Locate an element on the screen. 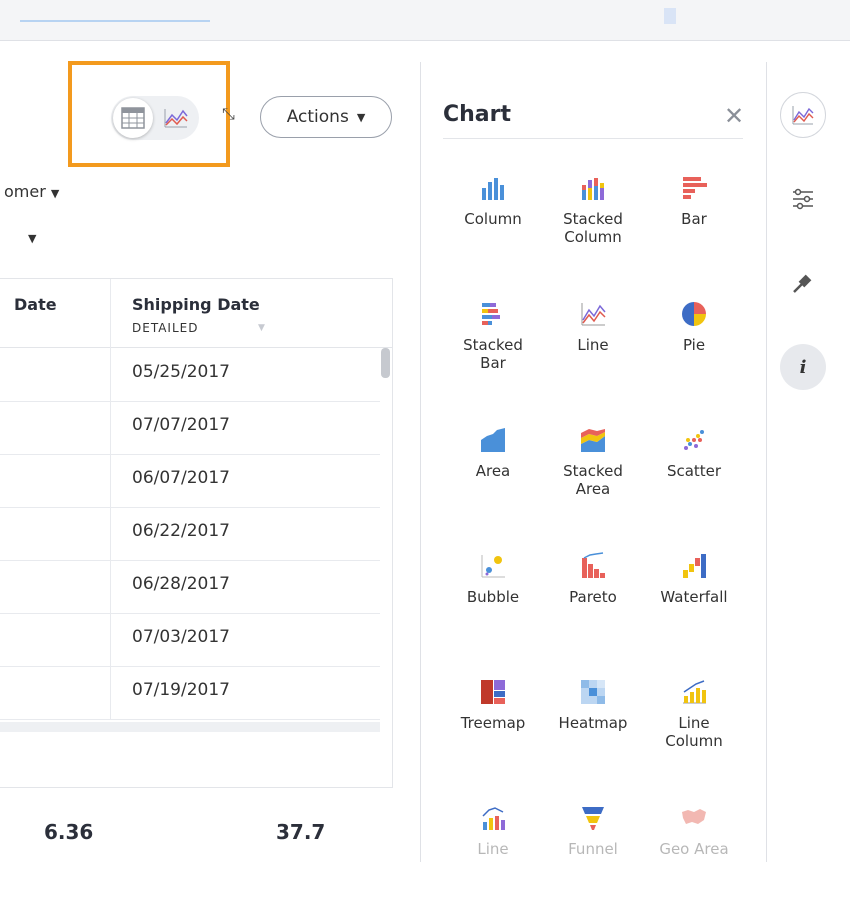 Image resolution: width=850 pixels, height=914 pixels. chart-type-label-line: Heatmap is located at coordinates (593, 723).